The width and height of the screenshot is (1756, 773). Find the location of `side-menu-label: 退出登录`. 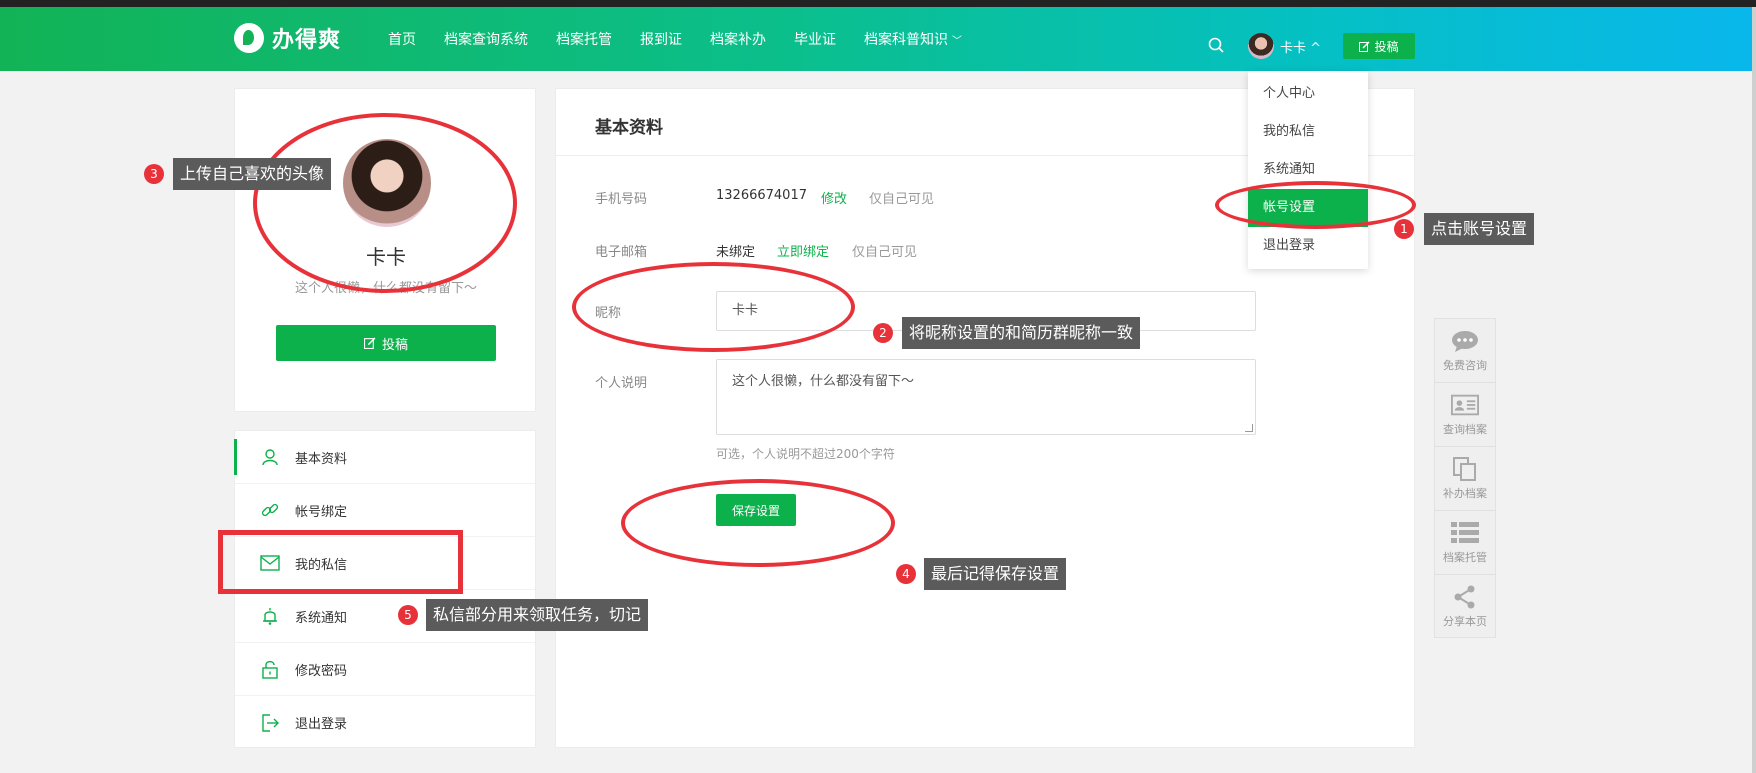

side-menu-label: 退出登录 is located at coordinates (321, 724).